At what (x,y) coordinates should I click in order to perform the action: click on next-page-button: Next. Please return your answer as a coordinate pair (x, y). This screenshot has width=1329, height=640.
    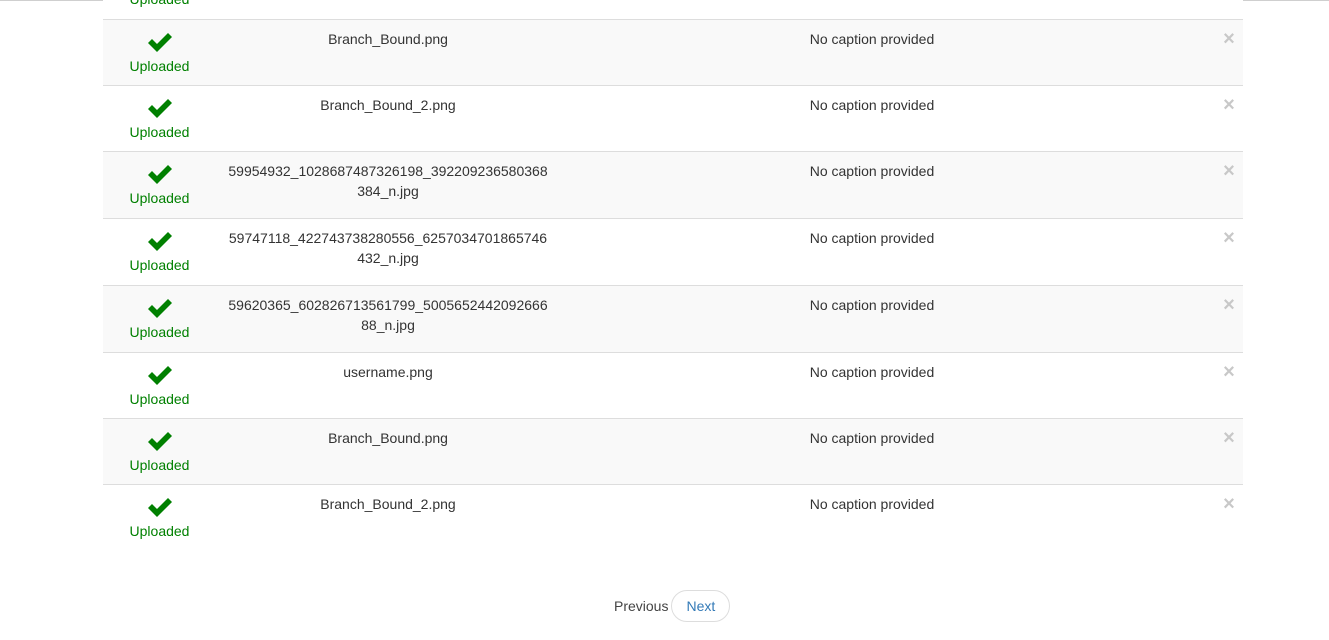
    Looking at the image, I should click on (701, 606).